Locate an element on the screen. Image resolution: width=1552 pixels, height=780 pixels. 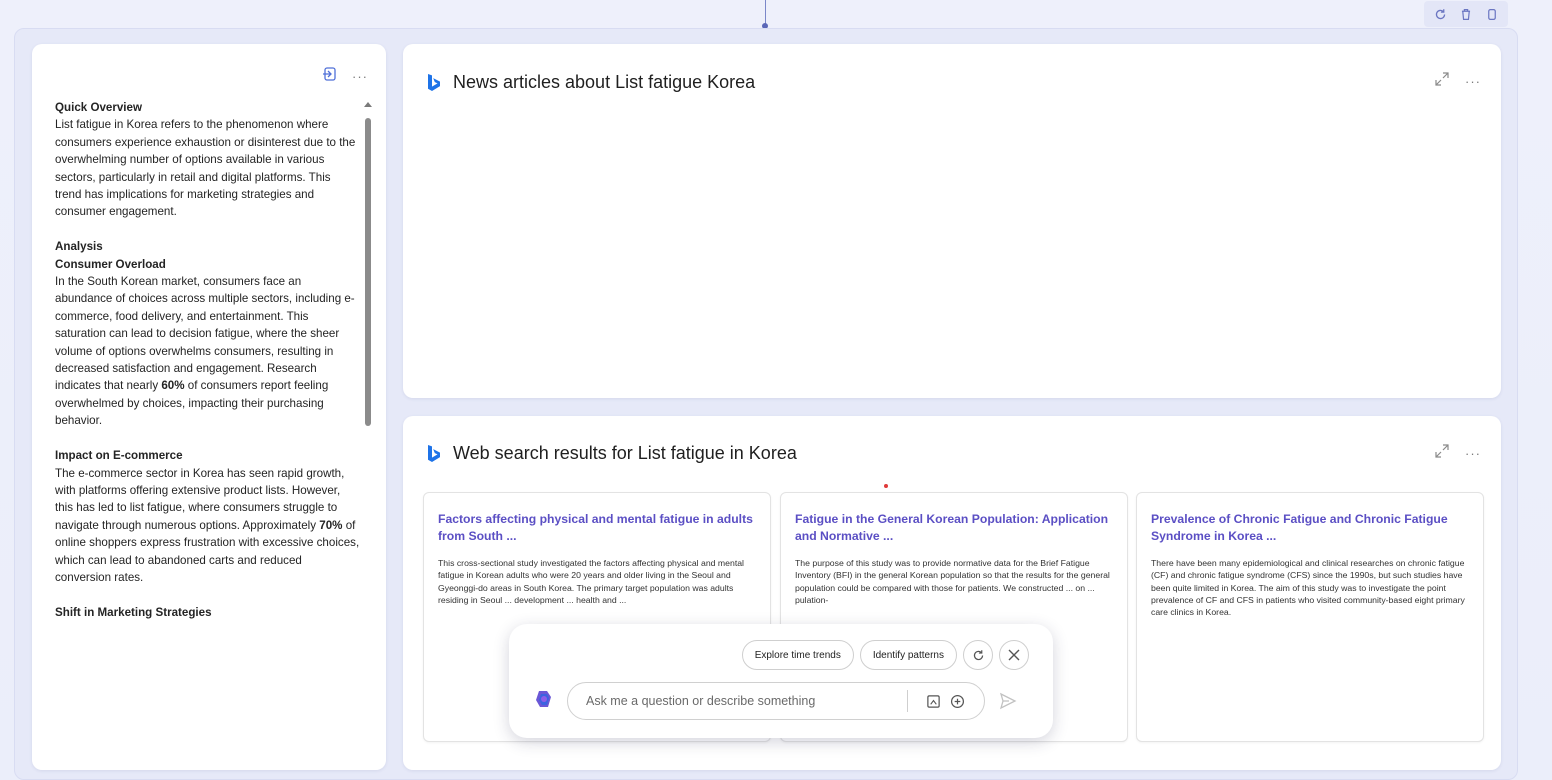
input-divider is located at coordinates (907, 701).